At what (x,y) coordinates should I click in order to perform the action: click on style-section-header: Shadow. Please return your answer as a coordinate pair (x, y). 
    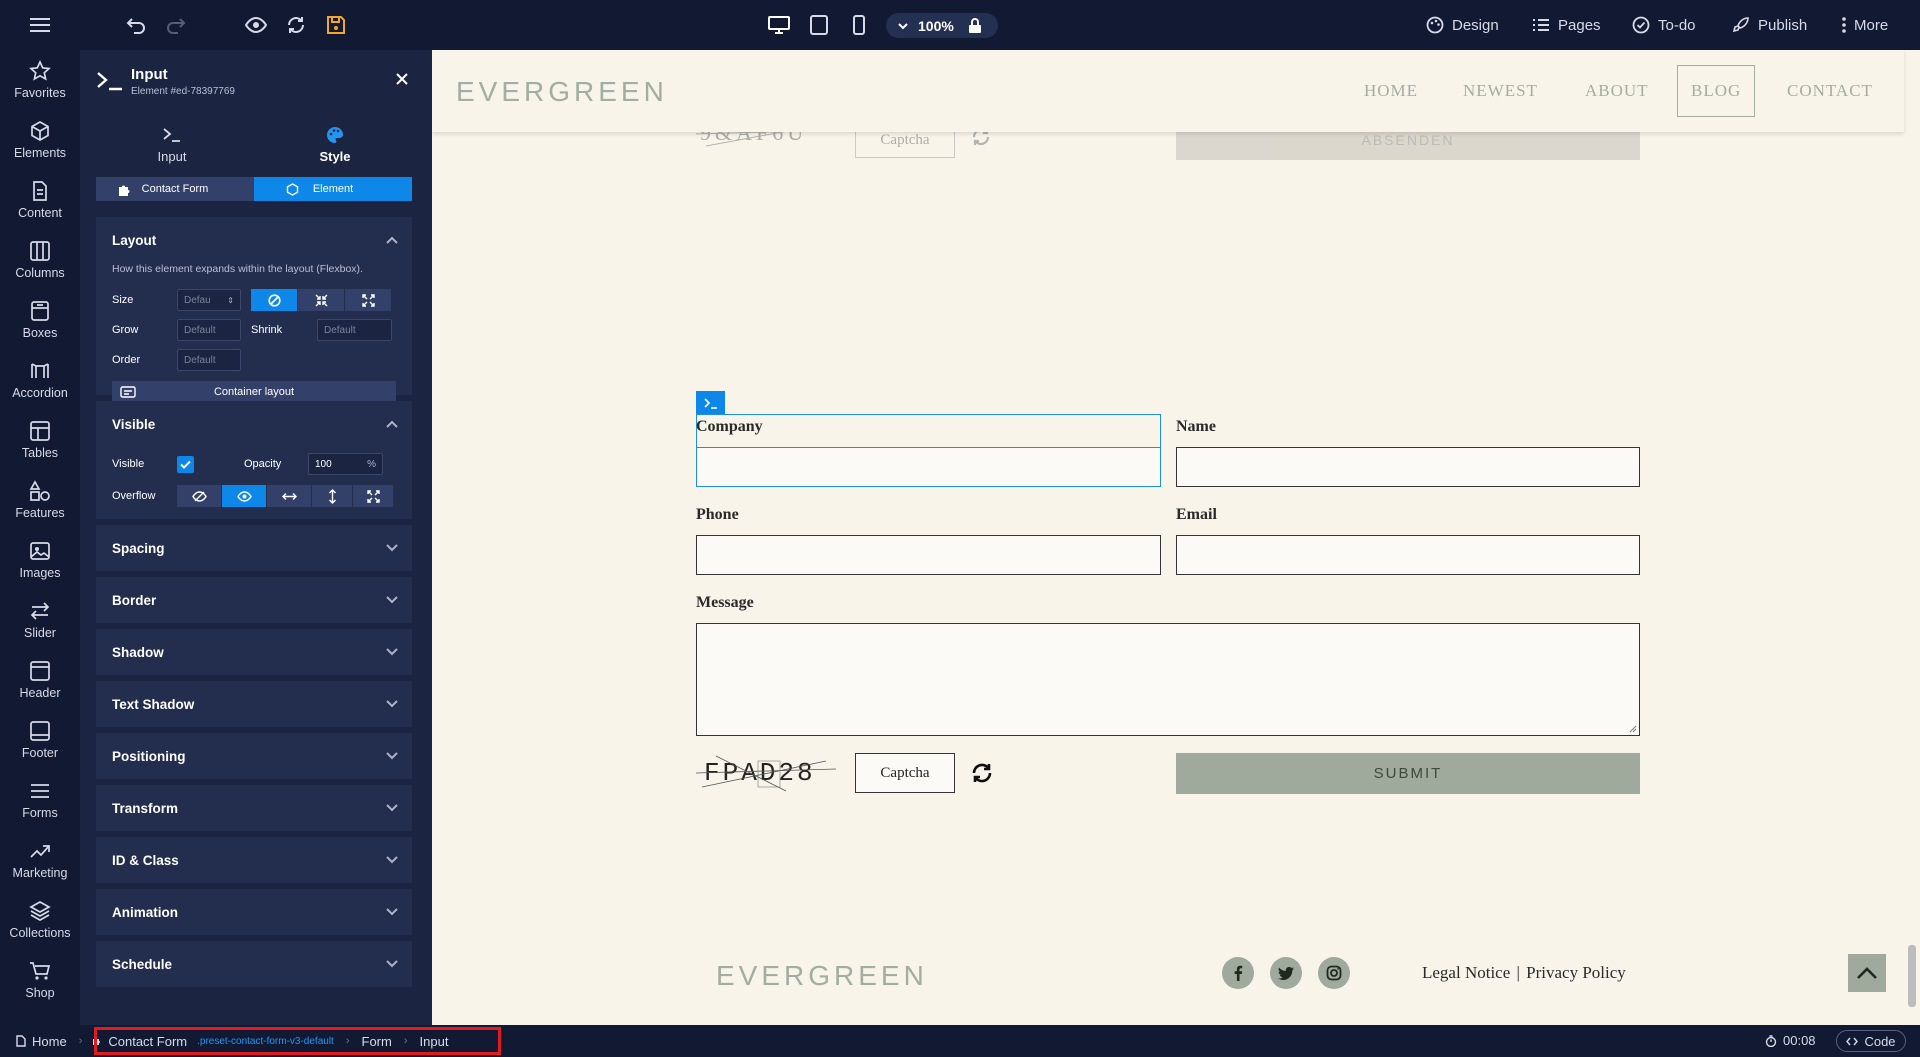
    Looking at the image, I should click on (254, 652).